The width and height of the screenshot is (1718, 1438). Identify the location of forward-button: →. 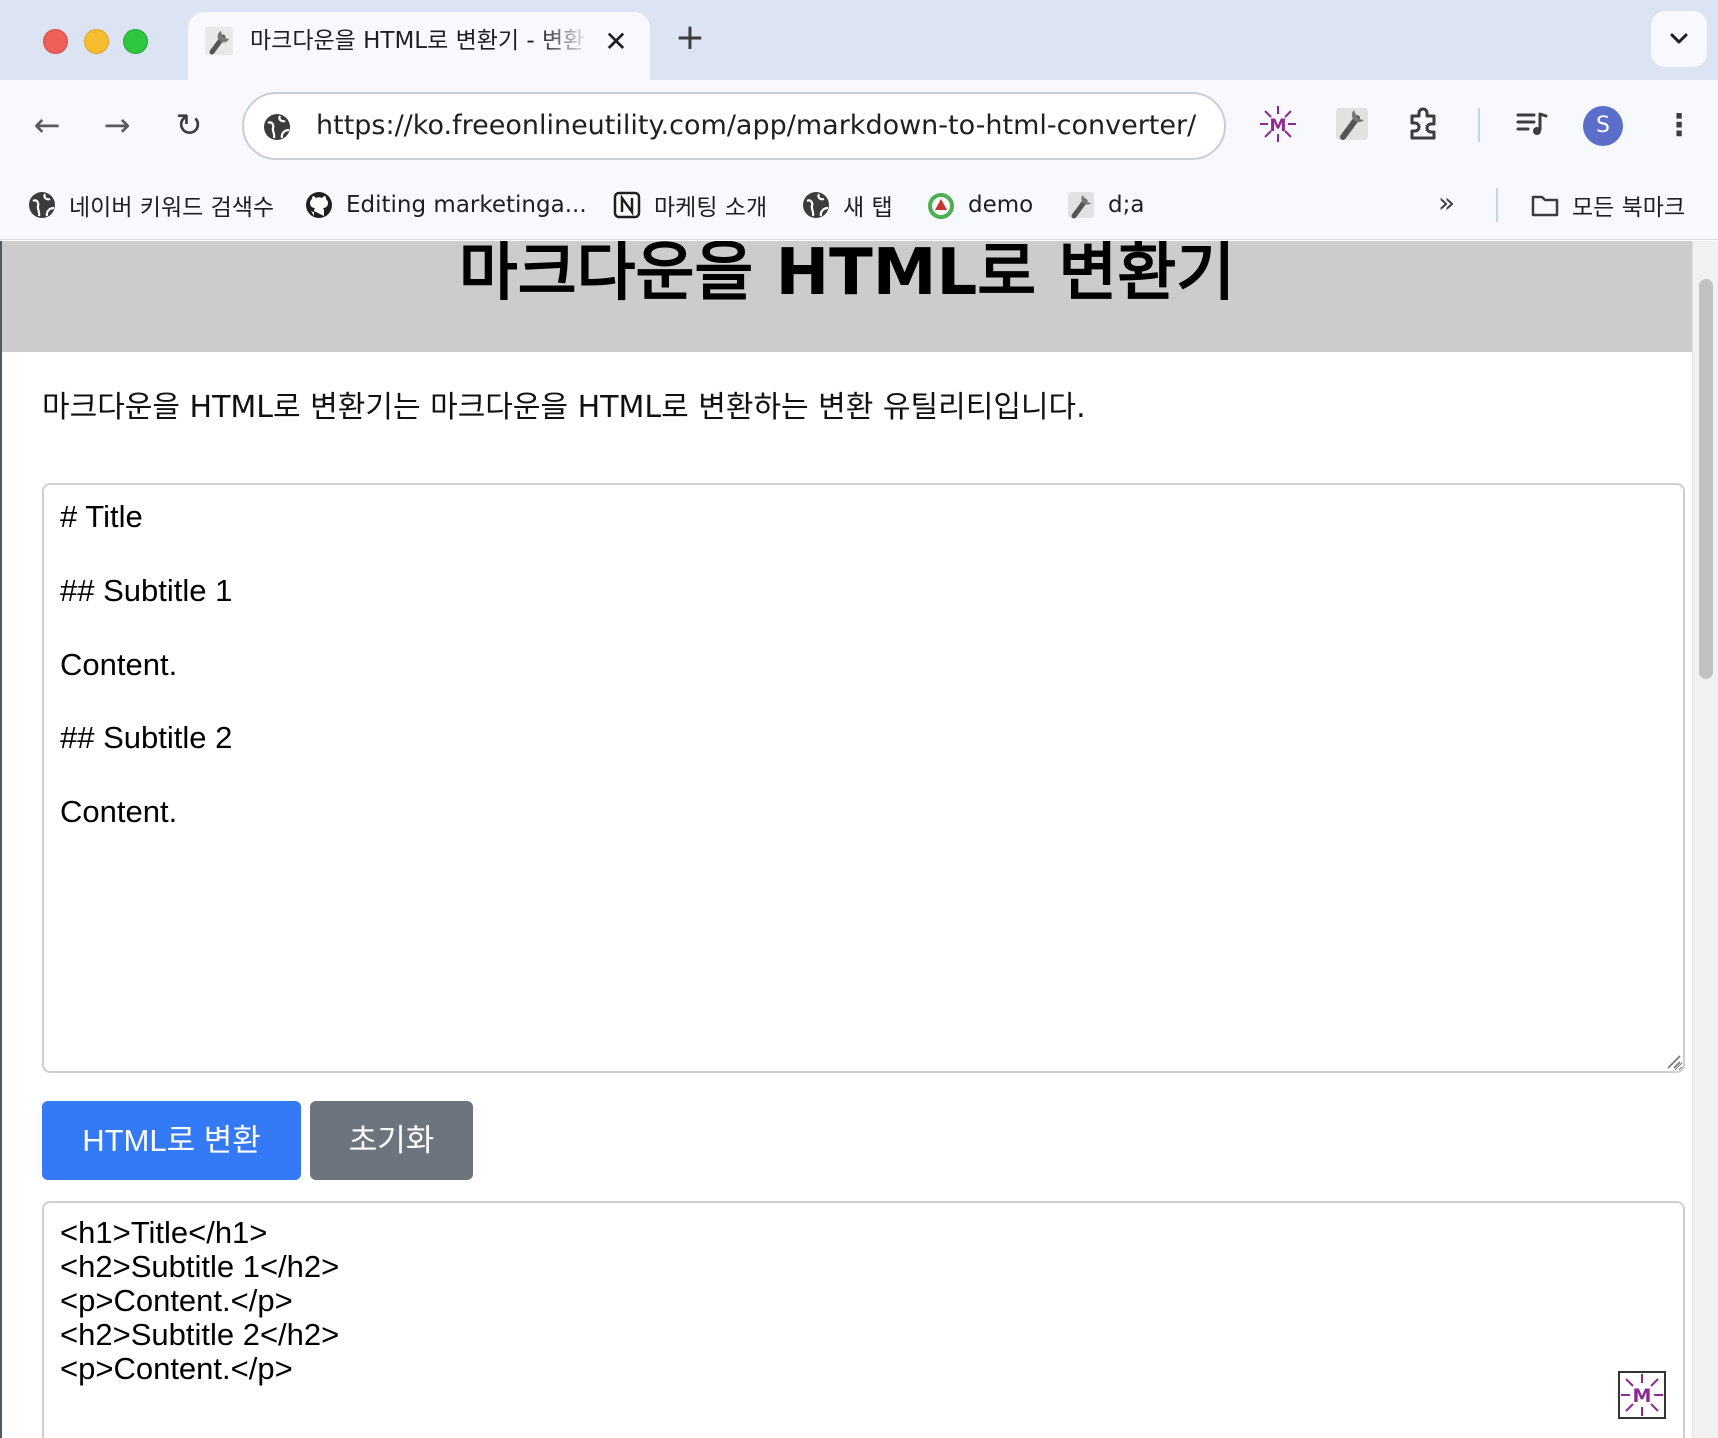
(117, 125).